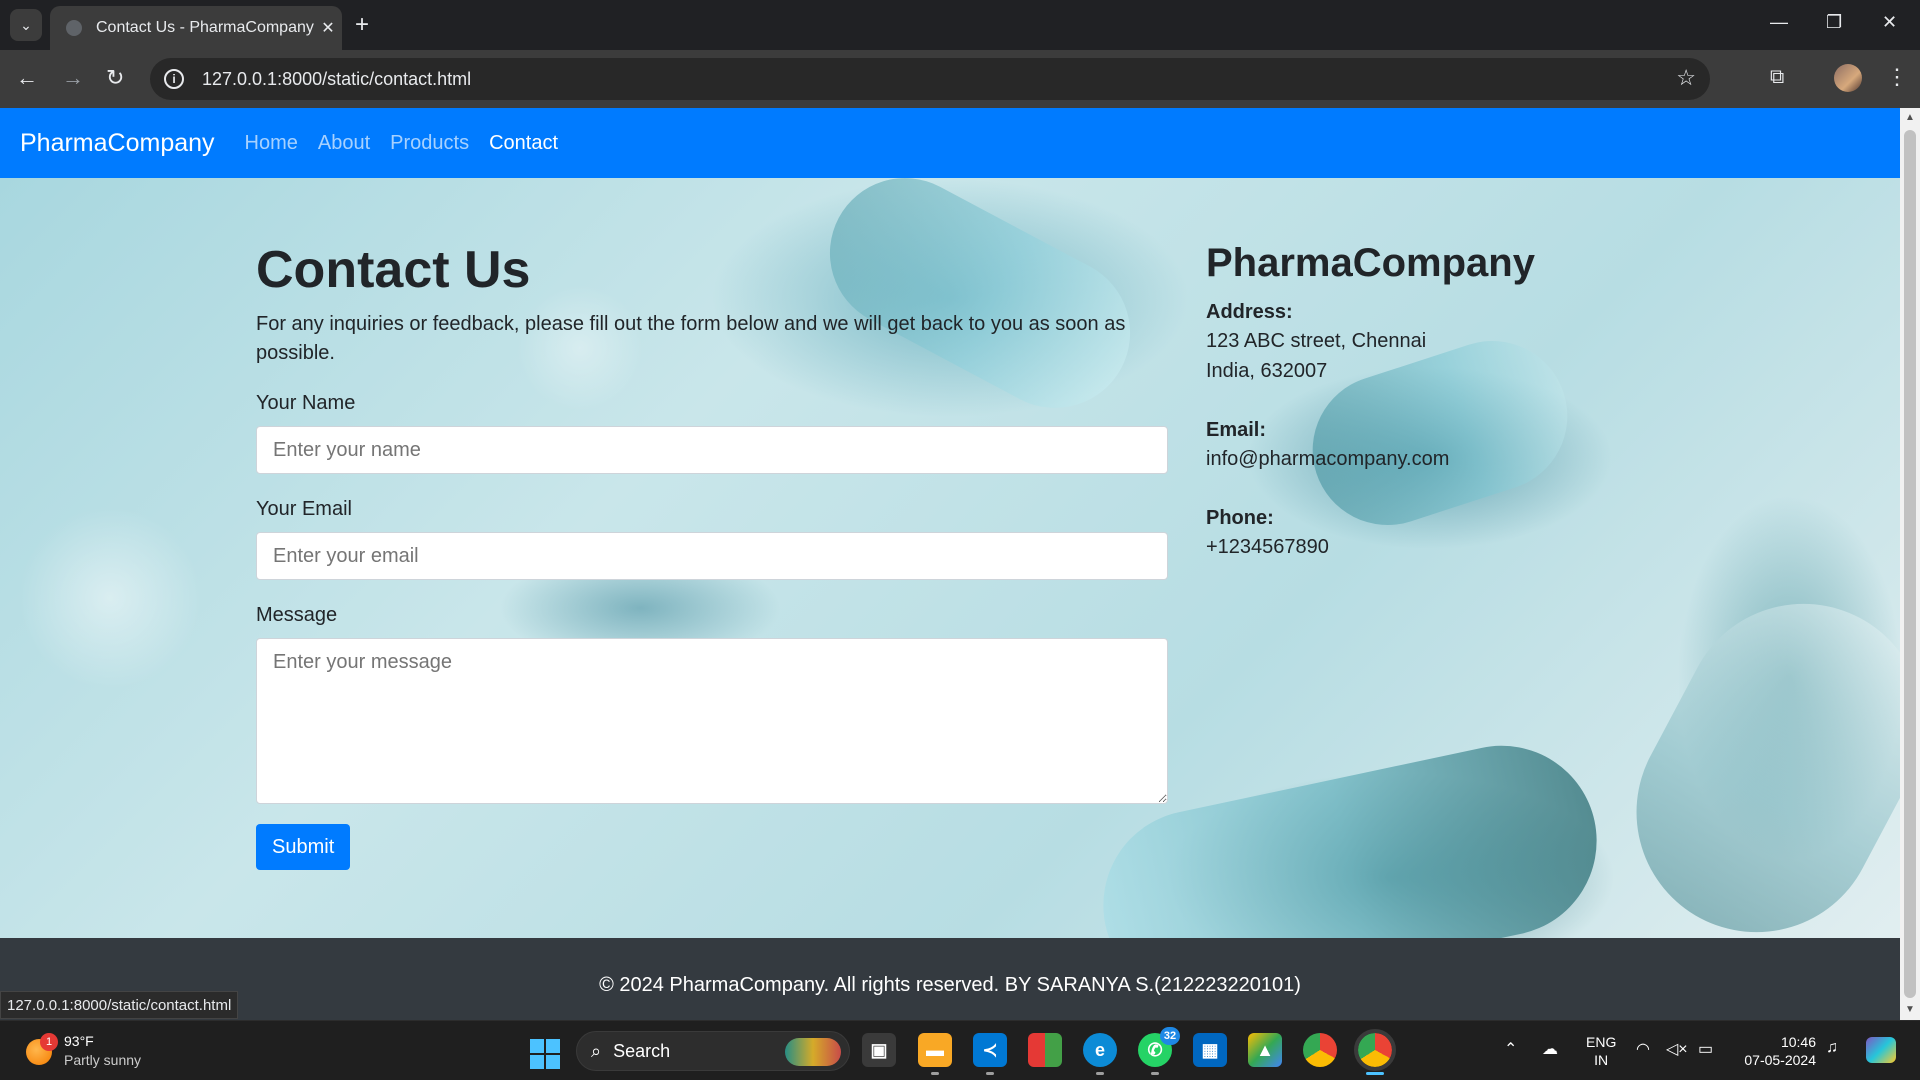 The height and width of the screenshot is (1080, 1920). I want to click on email-label: Your Email, so click(304, 509).